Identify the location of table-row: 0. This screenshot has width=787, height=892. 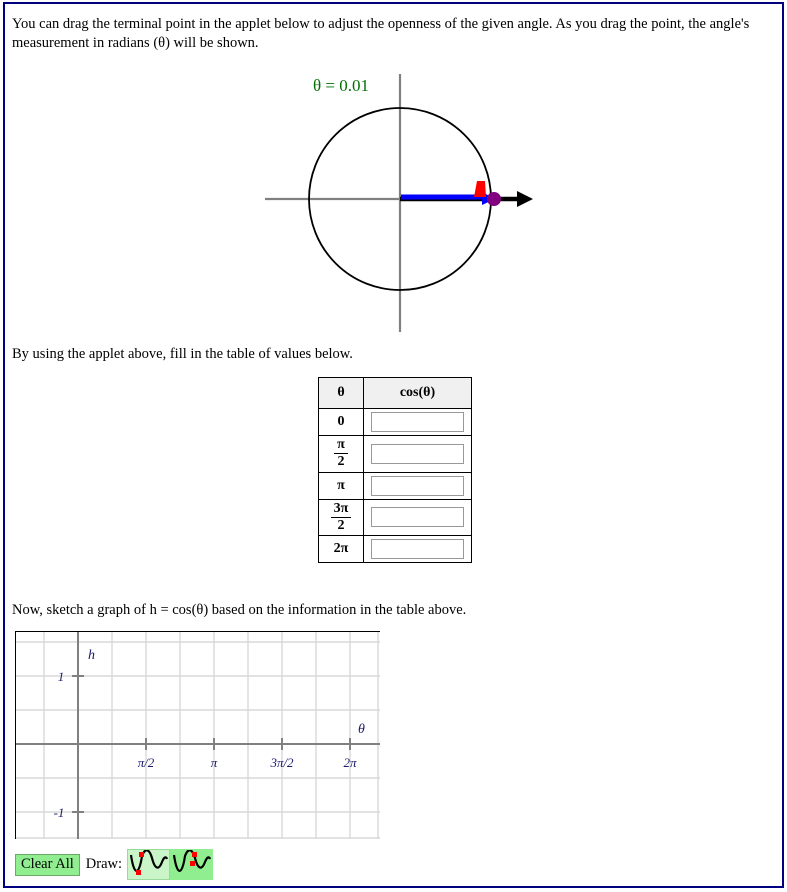
(395, 422).